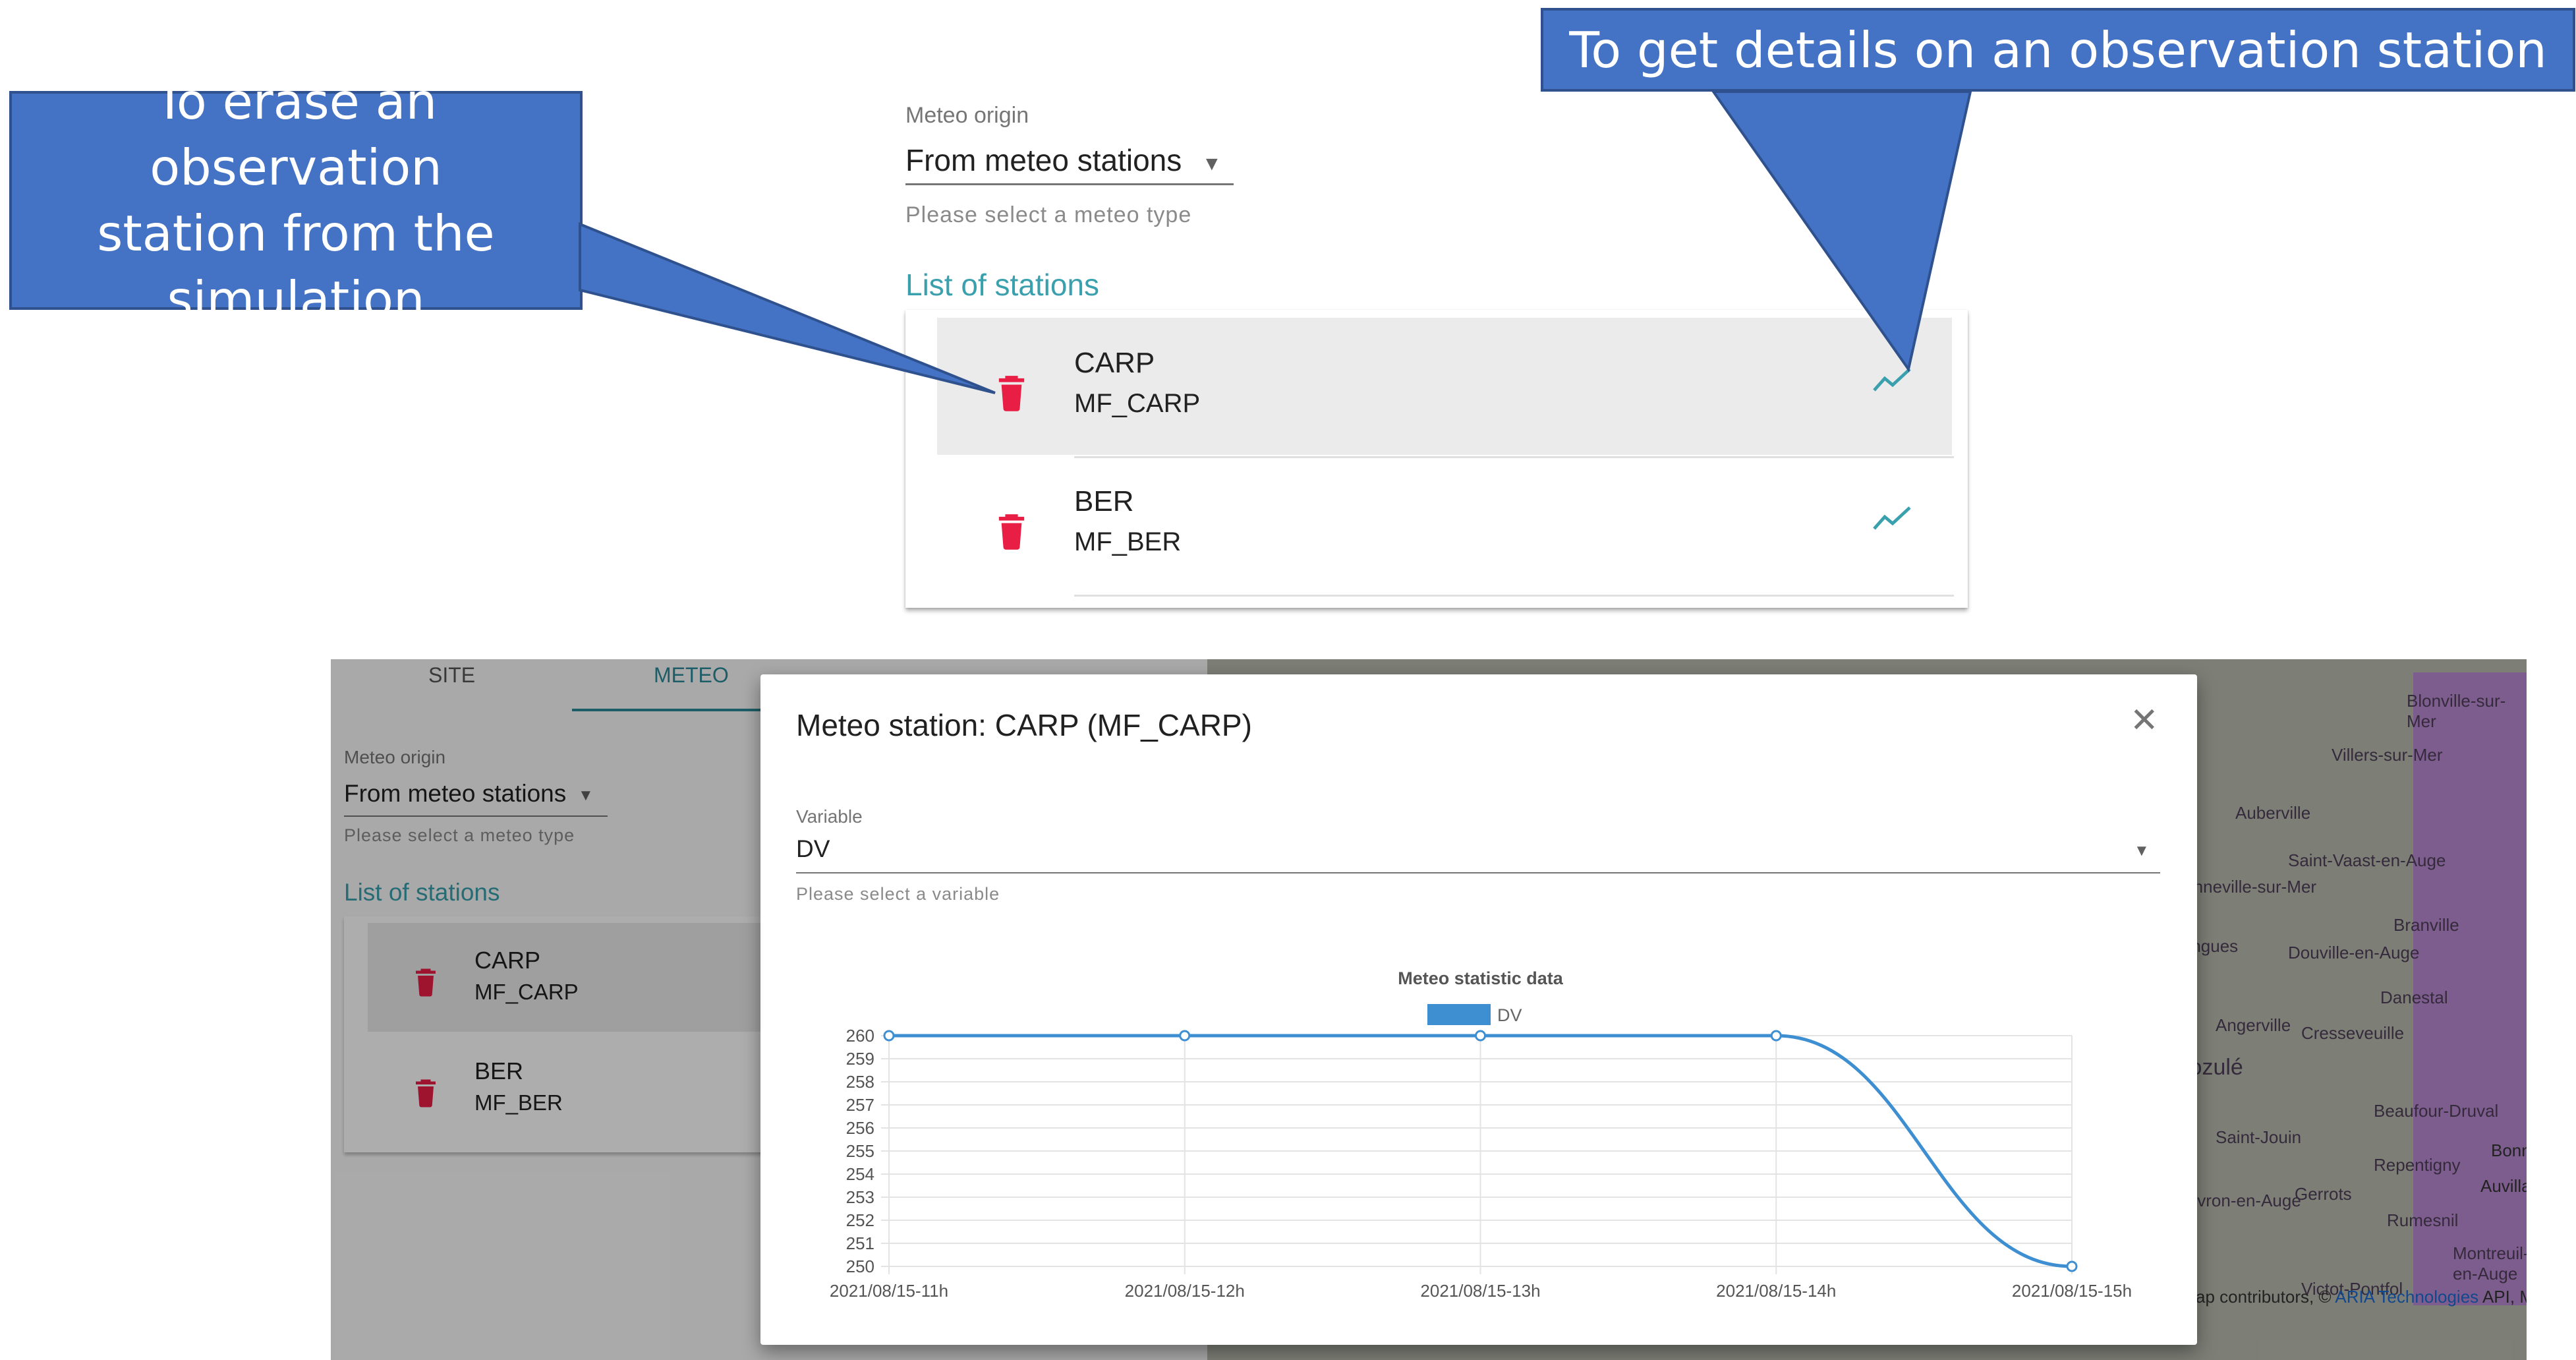 The width and height of the screenshot is (2576, 1360). Describe the element at coordinates (788, 308) in the screenshot. I see `erase-callout-pointer` at that location.